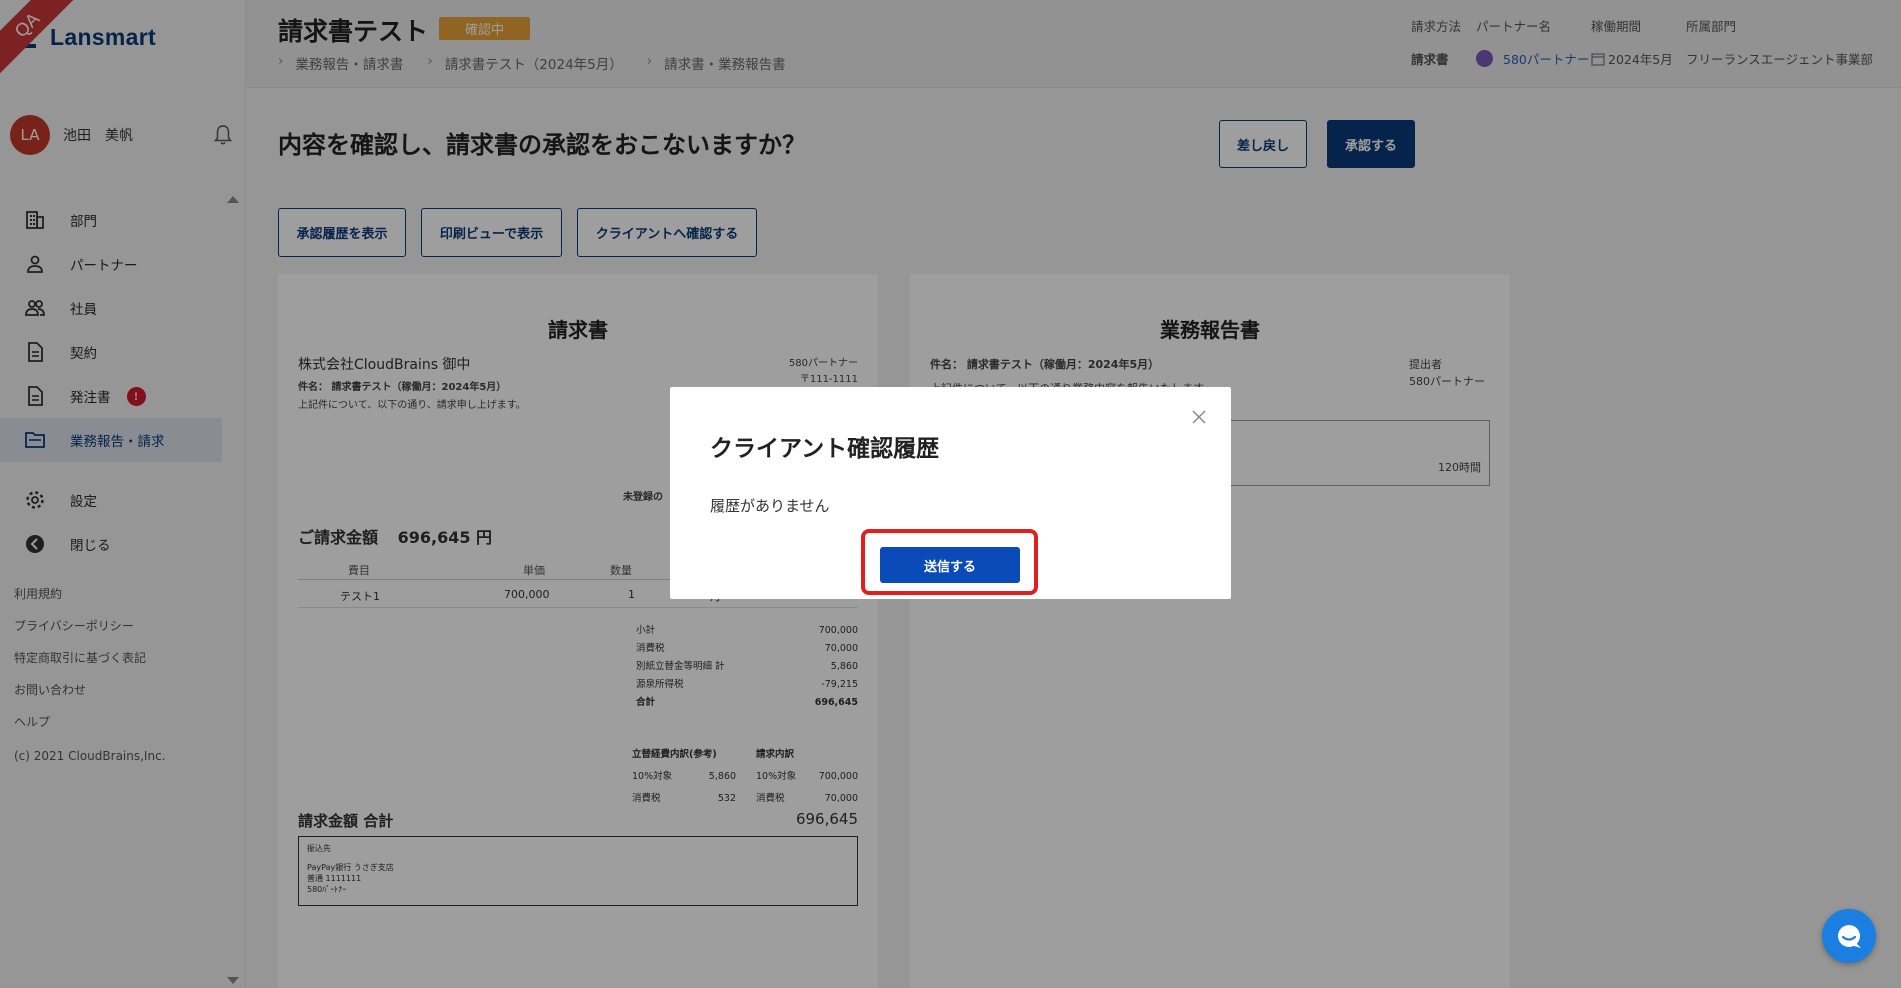  What do you see at coordinates (950, 493) in the screenshot?
I see `client-confirmation-history-dialog: クライアント確認履歴 履歴がありません 送信する` at bounding box center [950, 493].